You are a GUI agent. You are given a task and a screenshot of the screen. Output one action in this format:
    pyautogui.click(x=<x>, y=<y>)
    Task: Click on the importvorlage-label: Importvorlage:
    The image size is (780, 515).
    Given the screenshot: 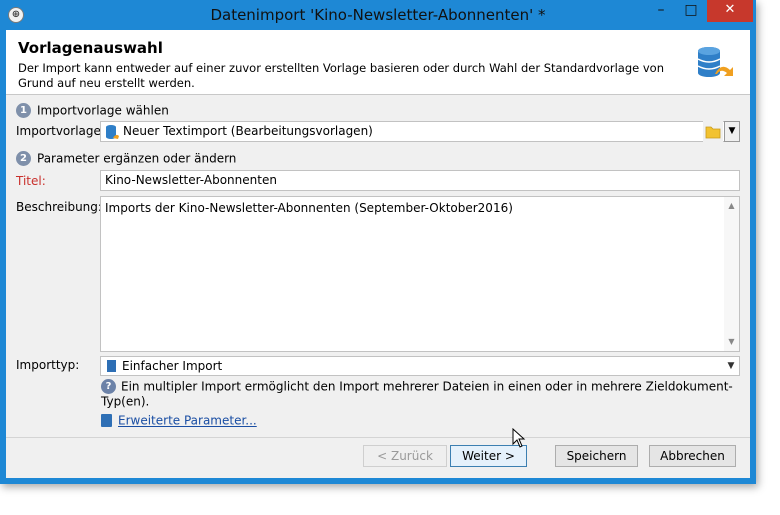 What is the action you would take?
    pyautogui.click(x=60, y=131)
    